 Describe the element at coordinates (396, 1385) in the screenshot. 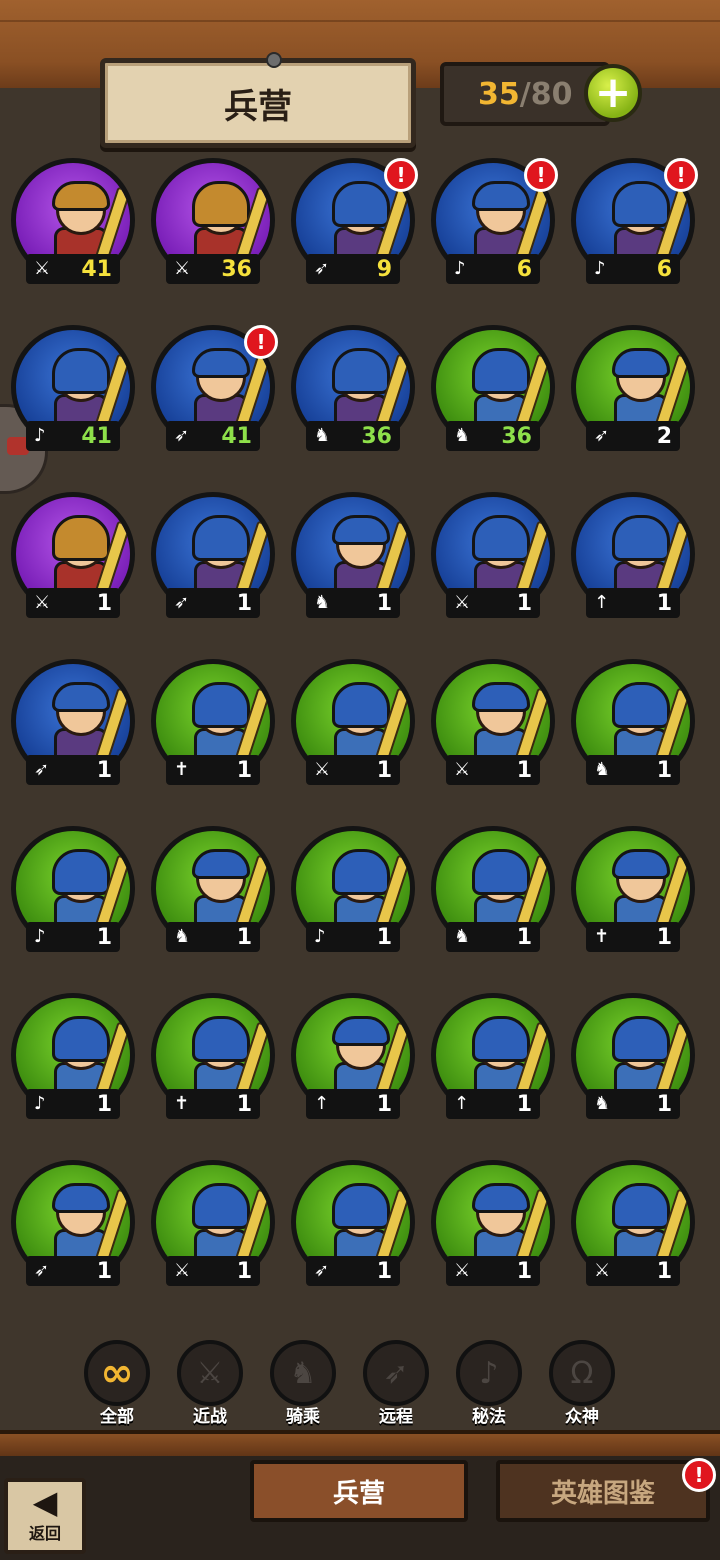

I see `filter-ranged-button: ➶ 远程` at that location.